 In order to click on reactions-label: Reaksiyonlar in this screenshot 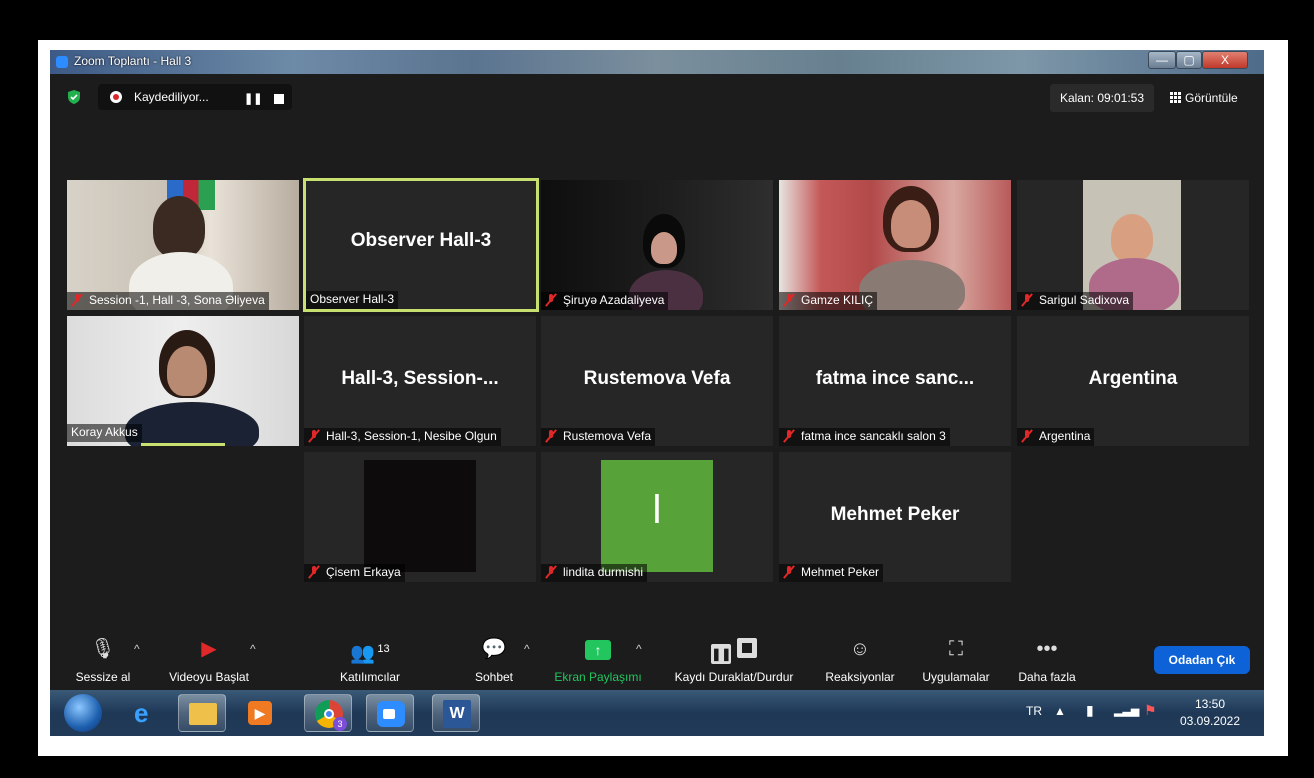, I will do `click(860, 677)`.